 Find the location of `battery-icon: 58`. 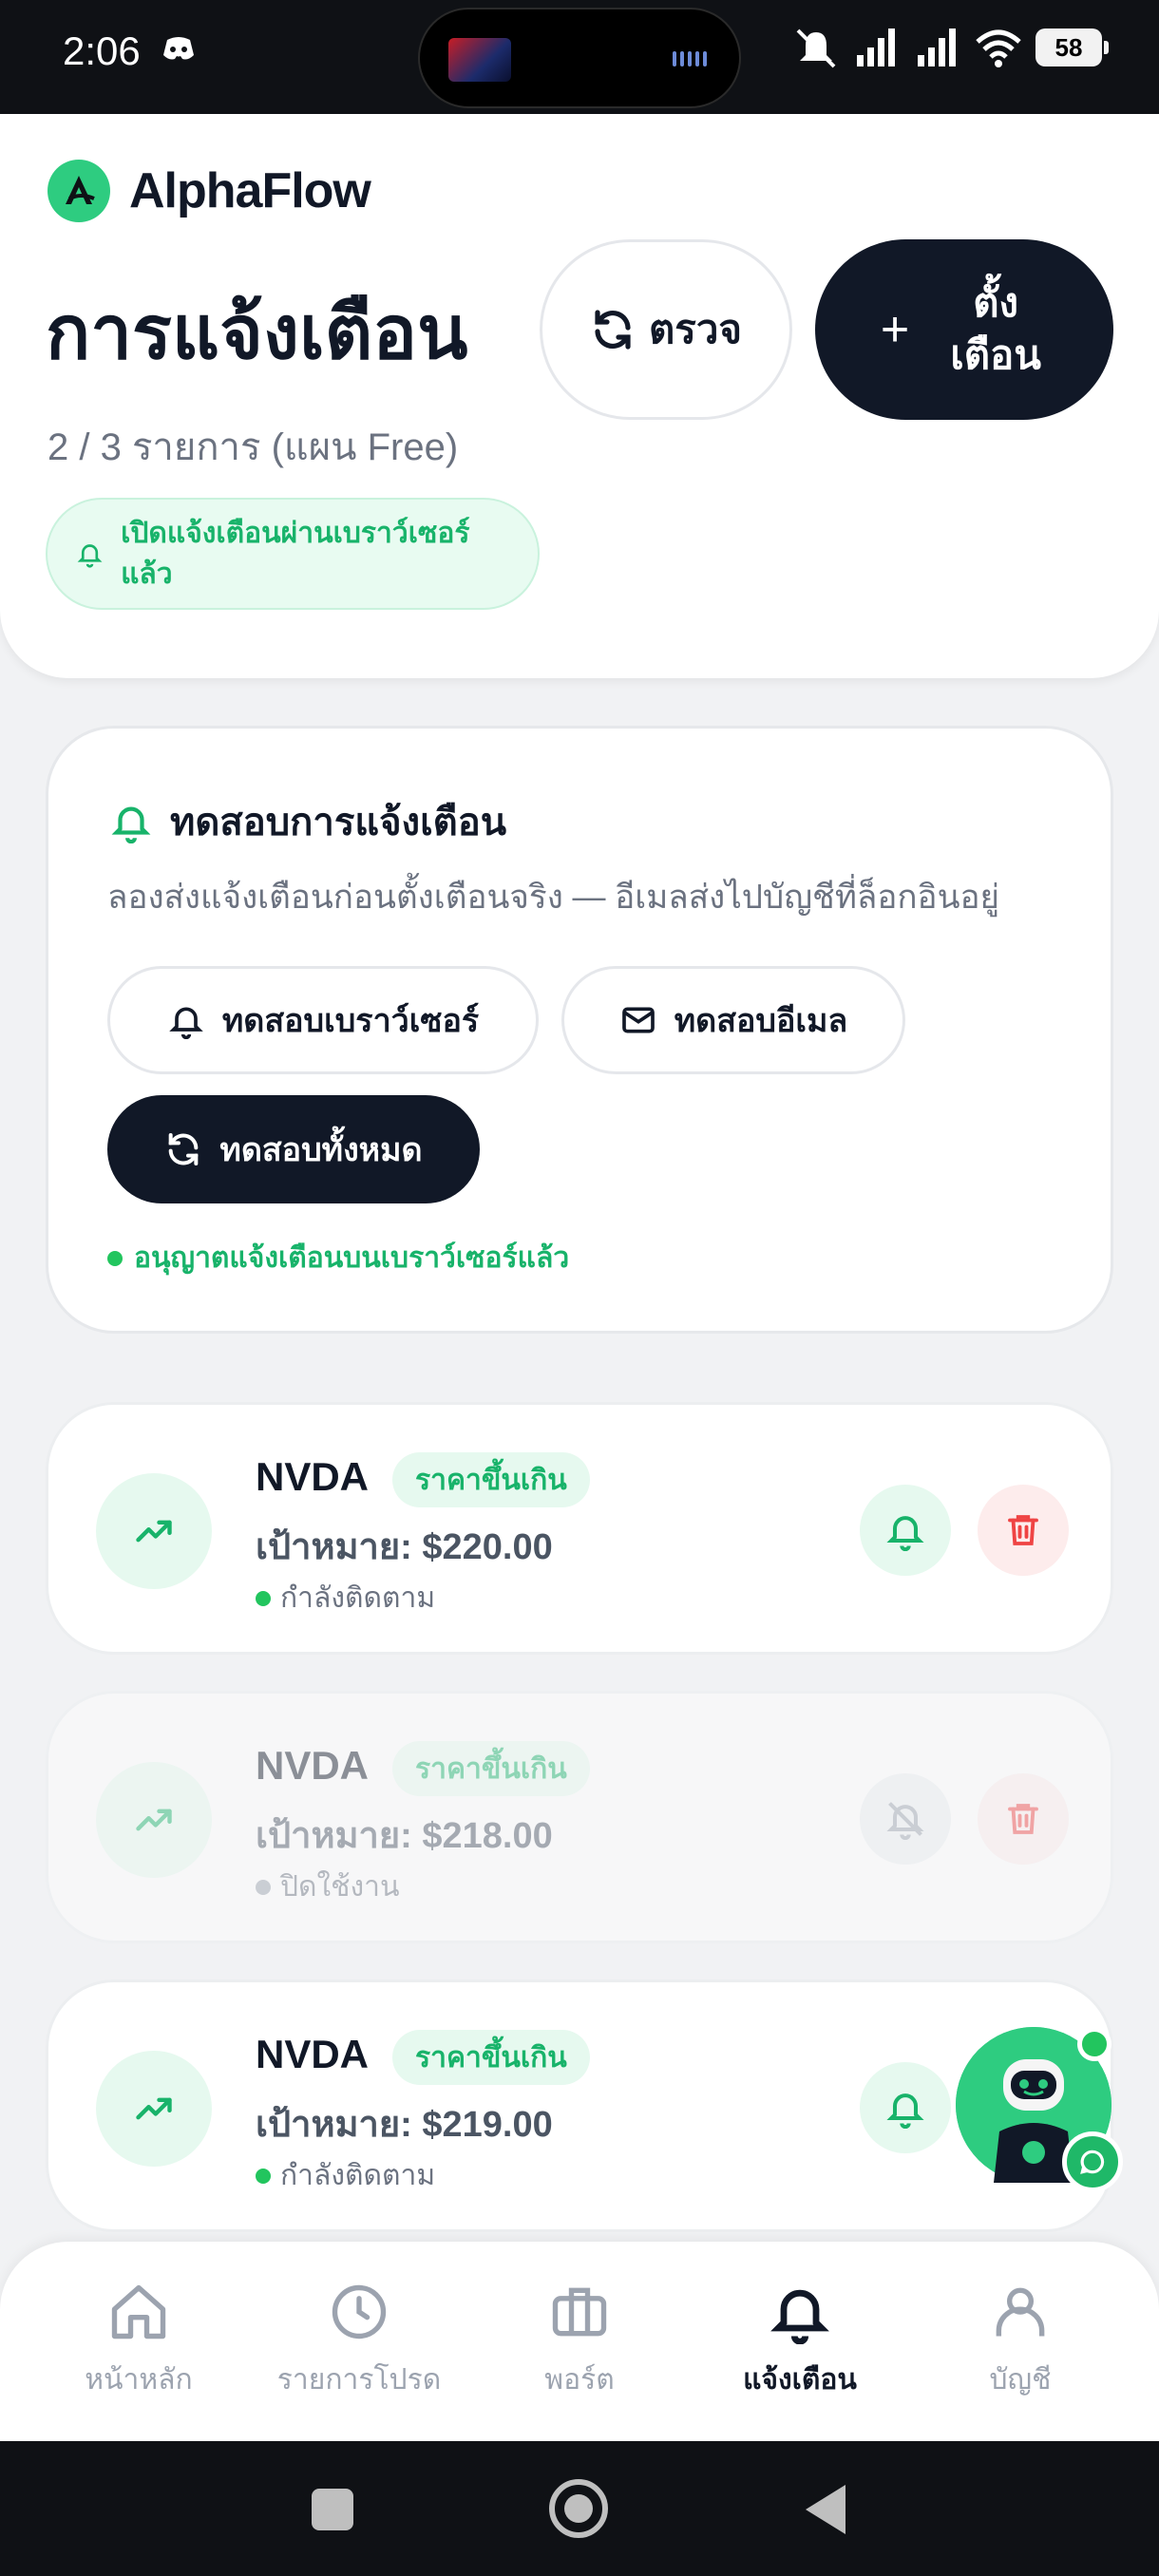

battery-icon: 58 is located at coordinates (1072, 47).